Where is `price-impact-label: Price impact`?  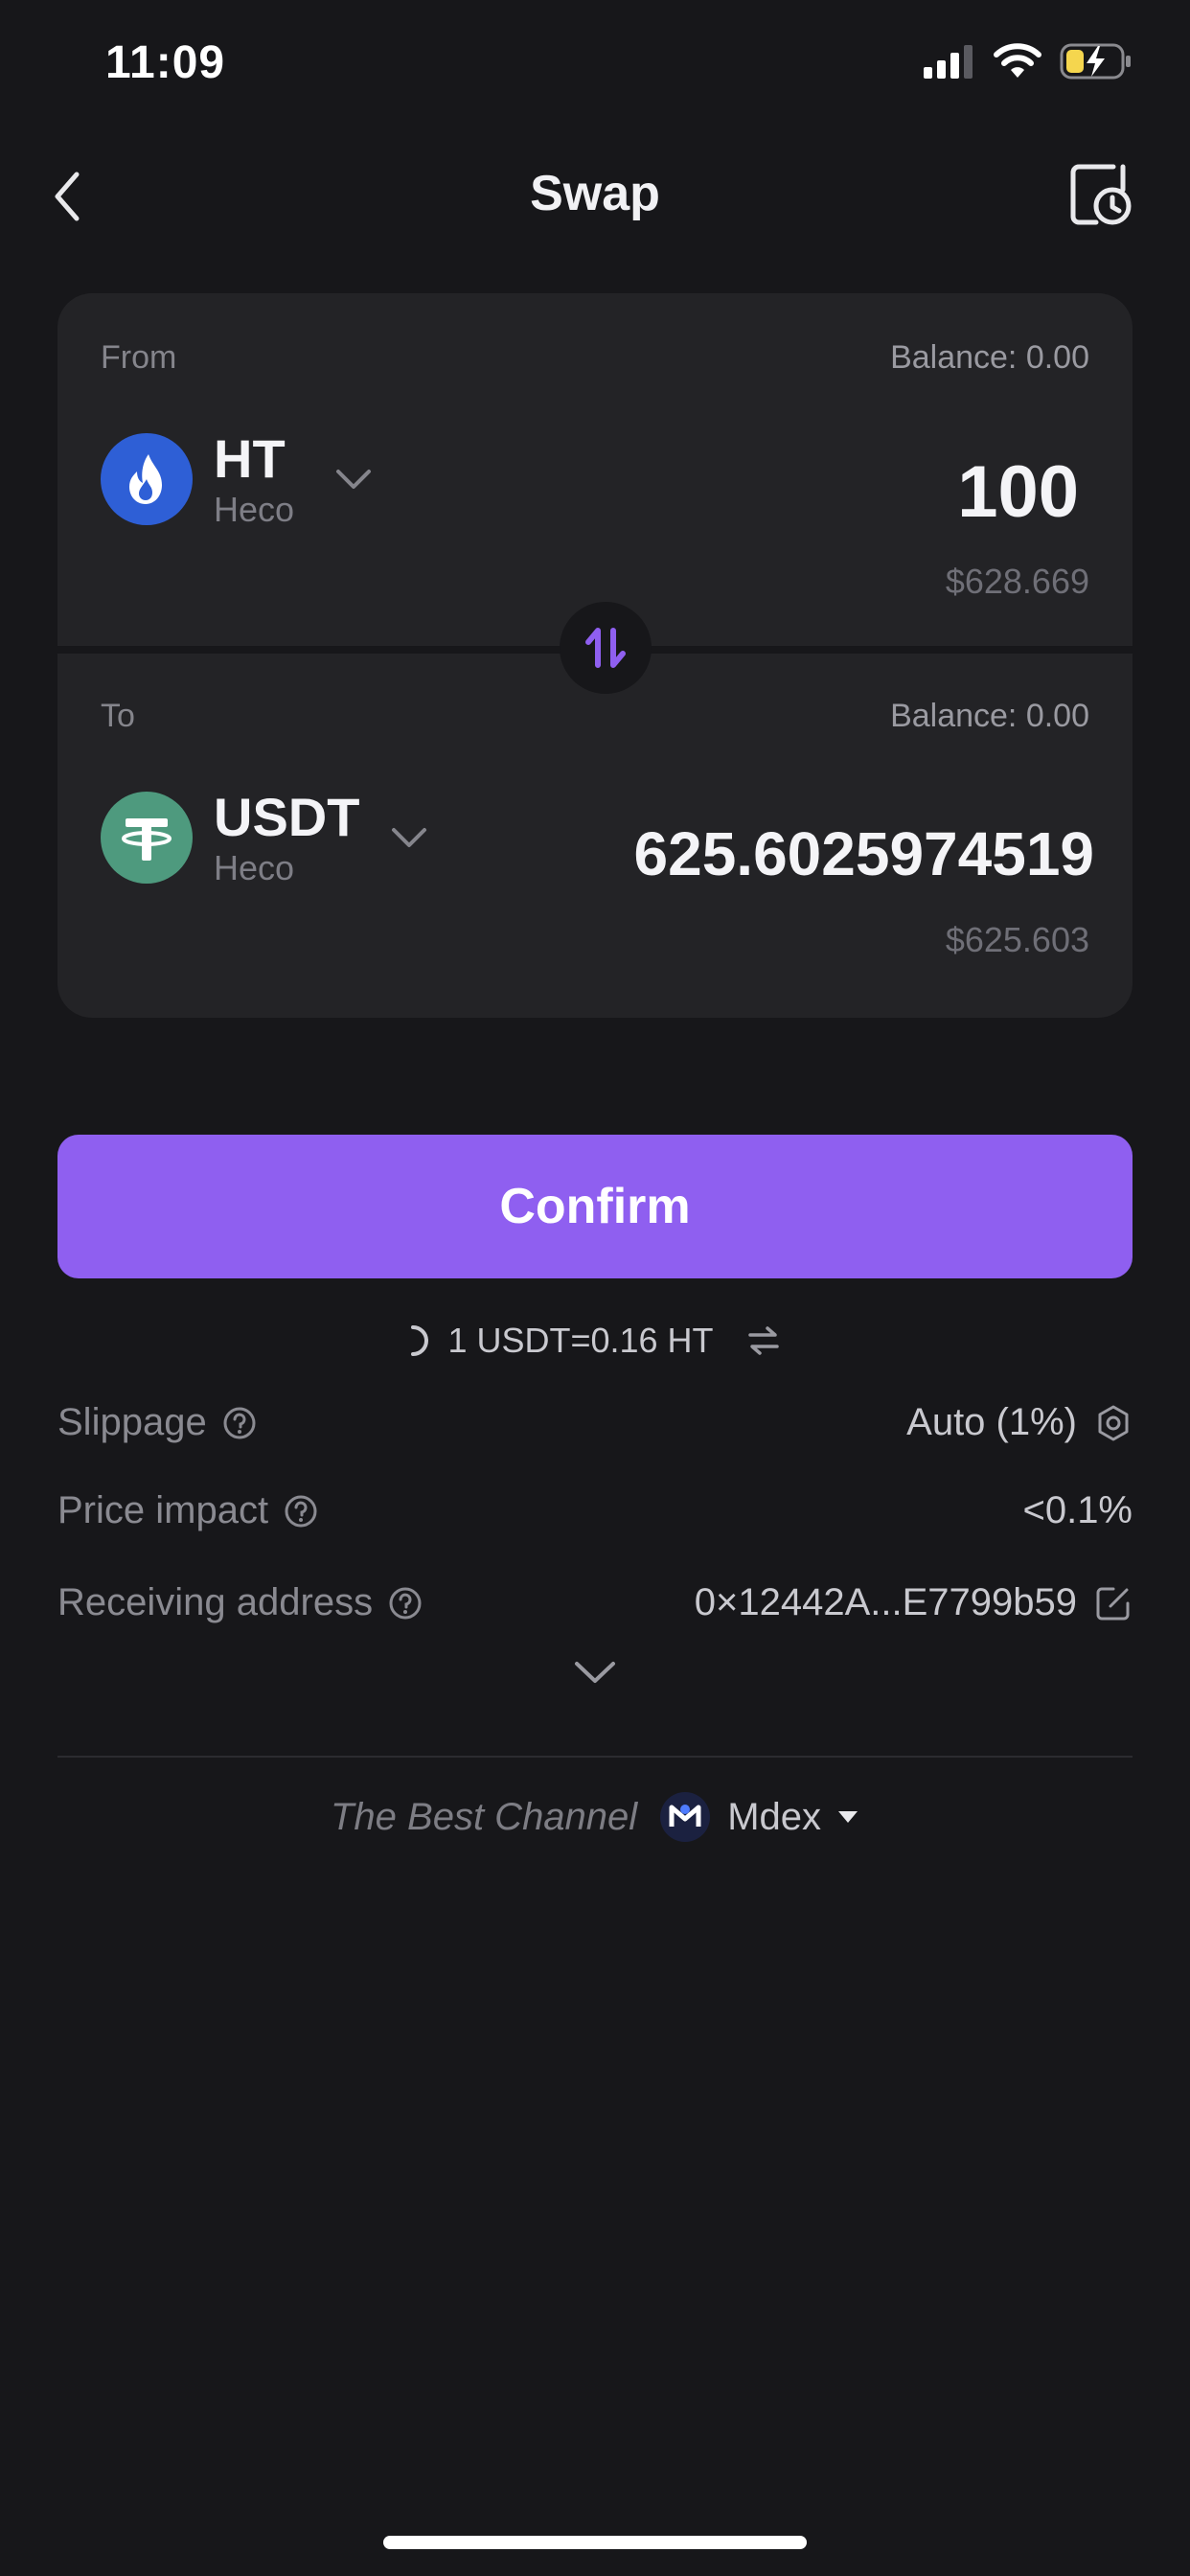 price-impact-label: Price impact is located at coordinates (163, 1510).